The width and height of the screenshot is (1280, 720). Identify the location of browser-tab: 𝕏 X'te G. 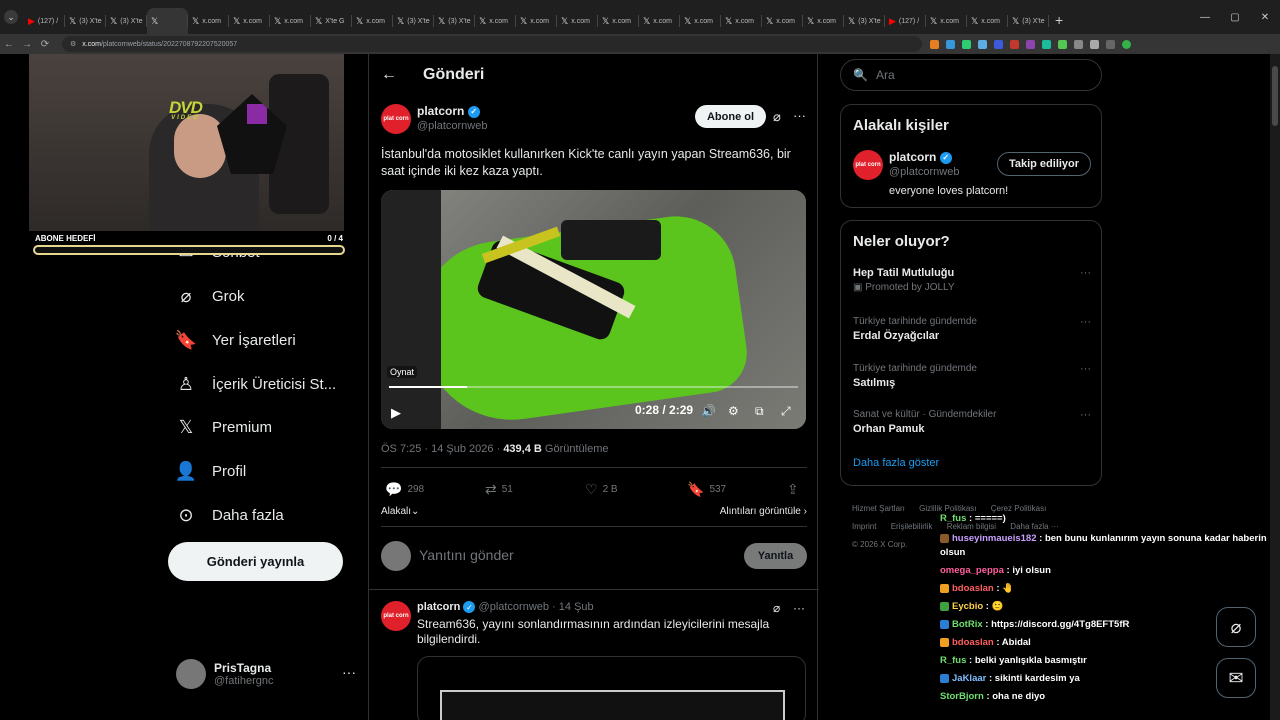
(331, 21).